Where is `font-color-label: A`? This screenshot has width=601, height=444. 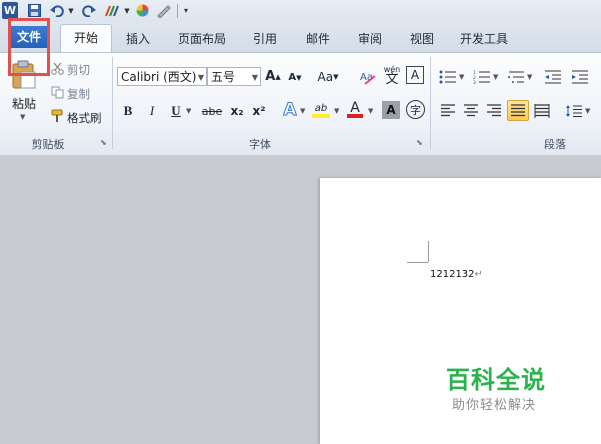
font-color-label: A is located at coordinates (355, 108).